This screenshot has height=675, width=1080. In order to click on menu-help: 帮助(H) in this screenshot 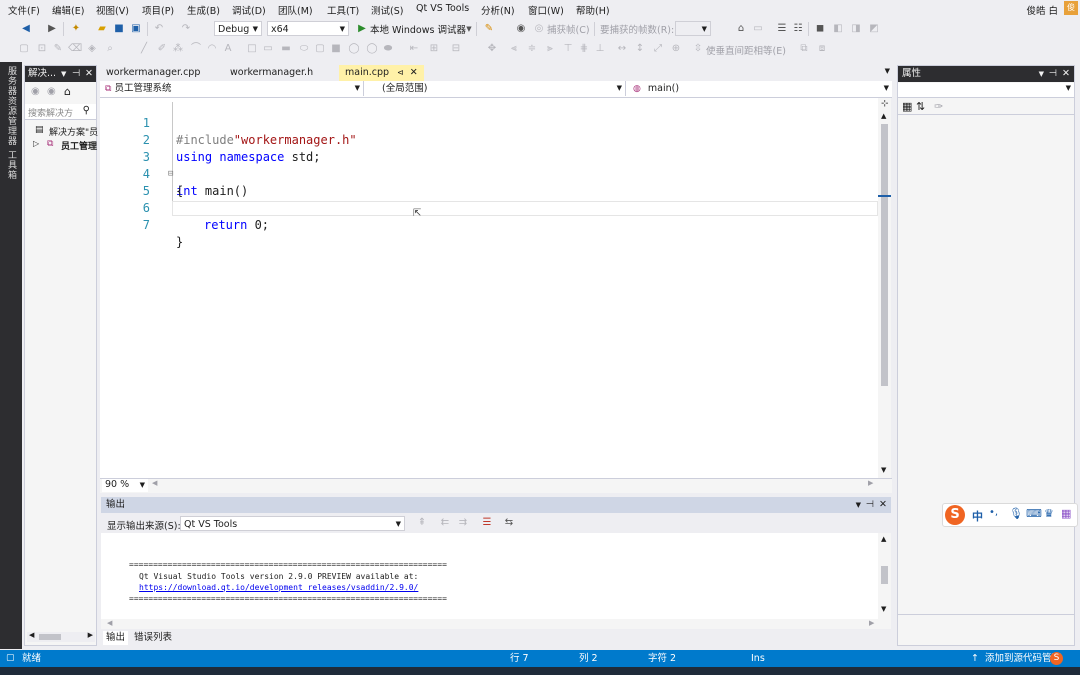, I will do `click(593, 10)`.